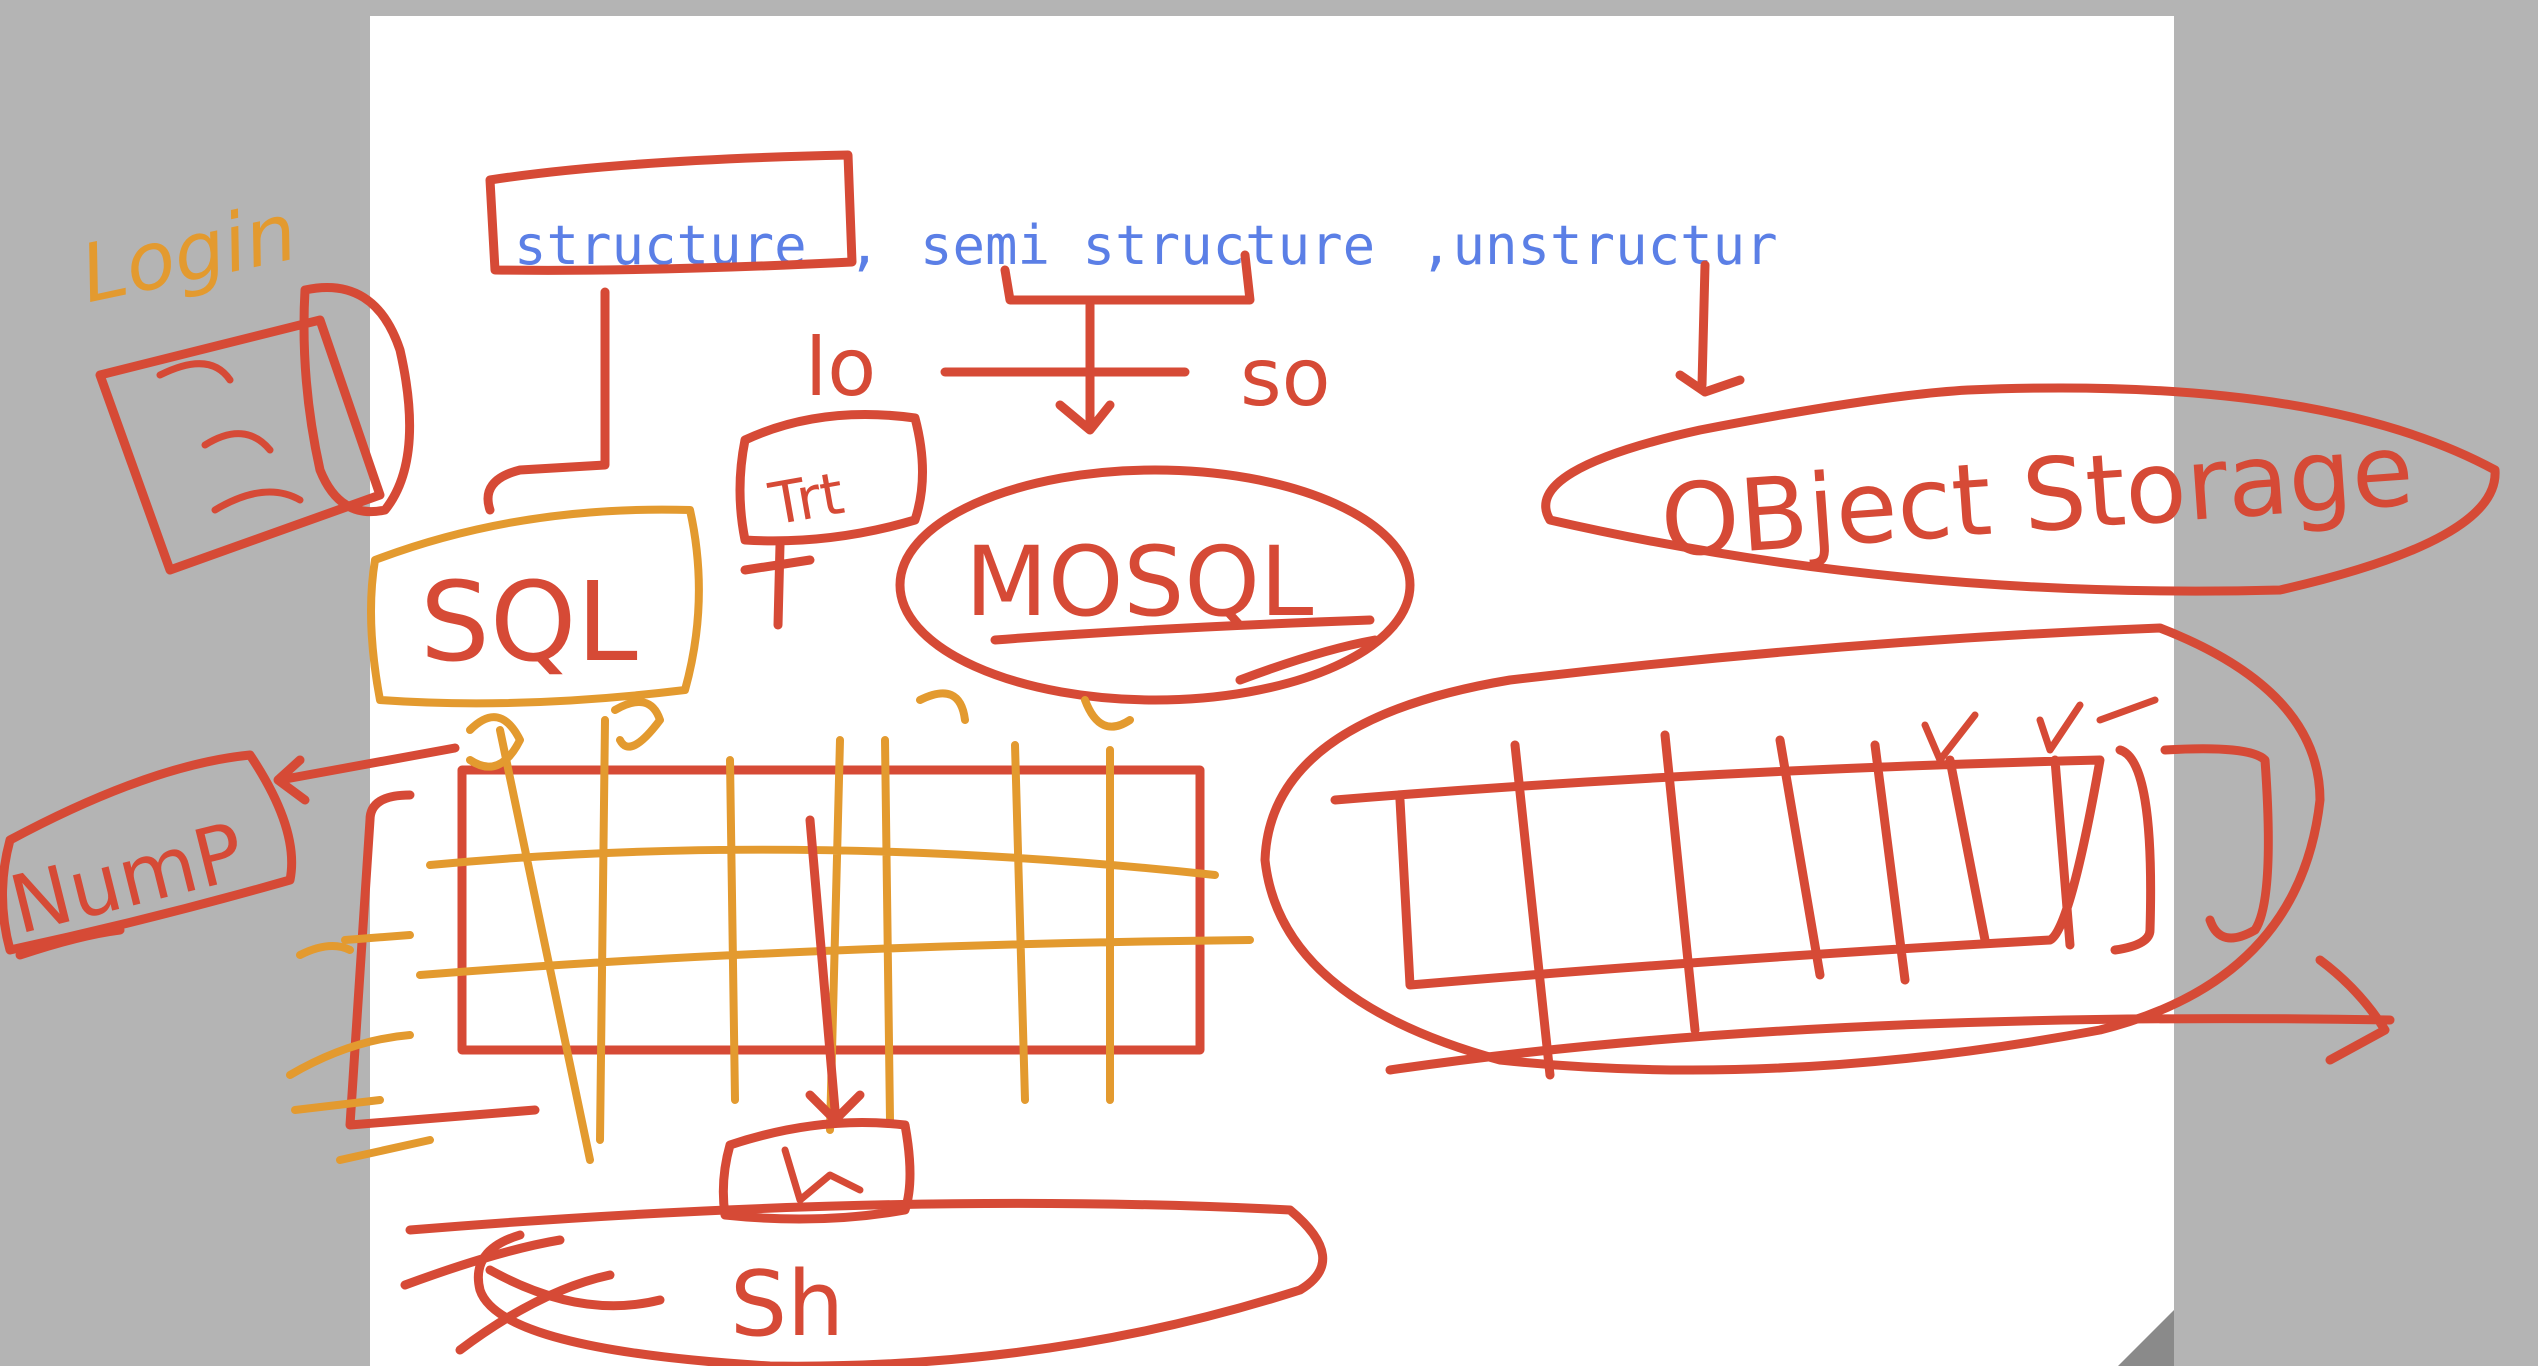 This screenshot has width=2538, height=1366. I want to click on handwriting-trt: Trt, so click(806, 499).